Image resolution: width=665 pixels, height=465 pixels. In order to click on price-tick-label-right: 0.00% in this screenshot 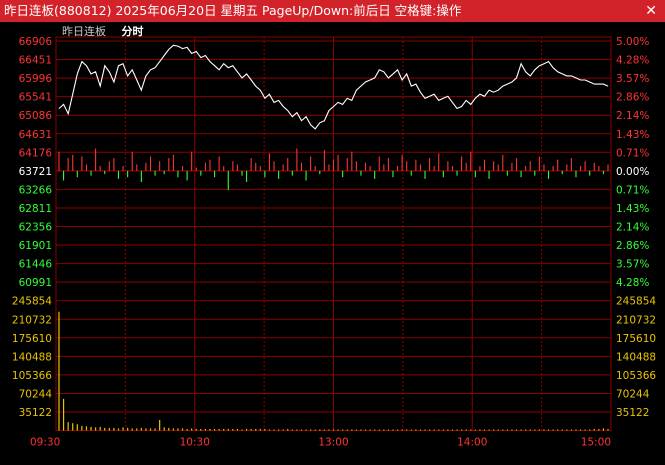, I will do `click(632, 172)`.